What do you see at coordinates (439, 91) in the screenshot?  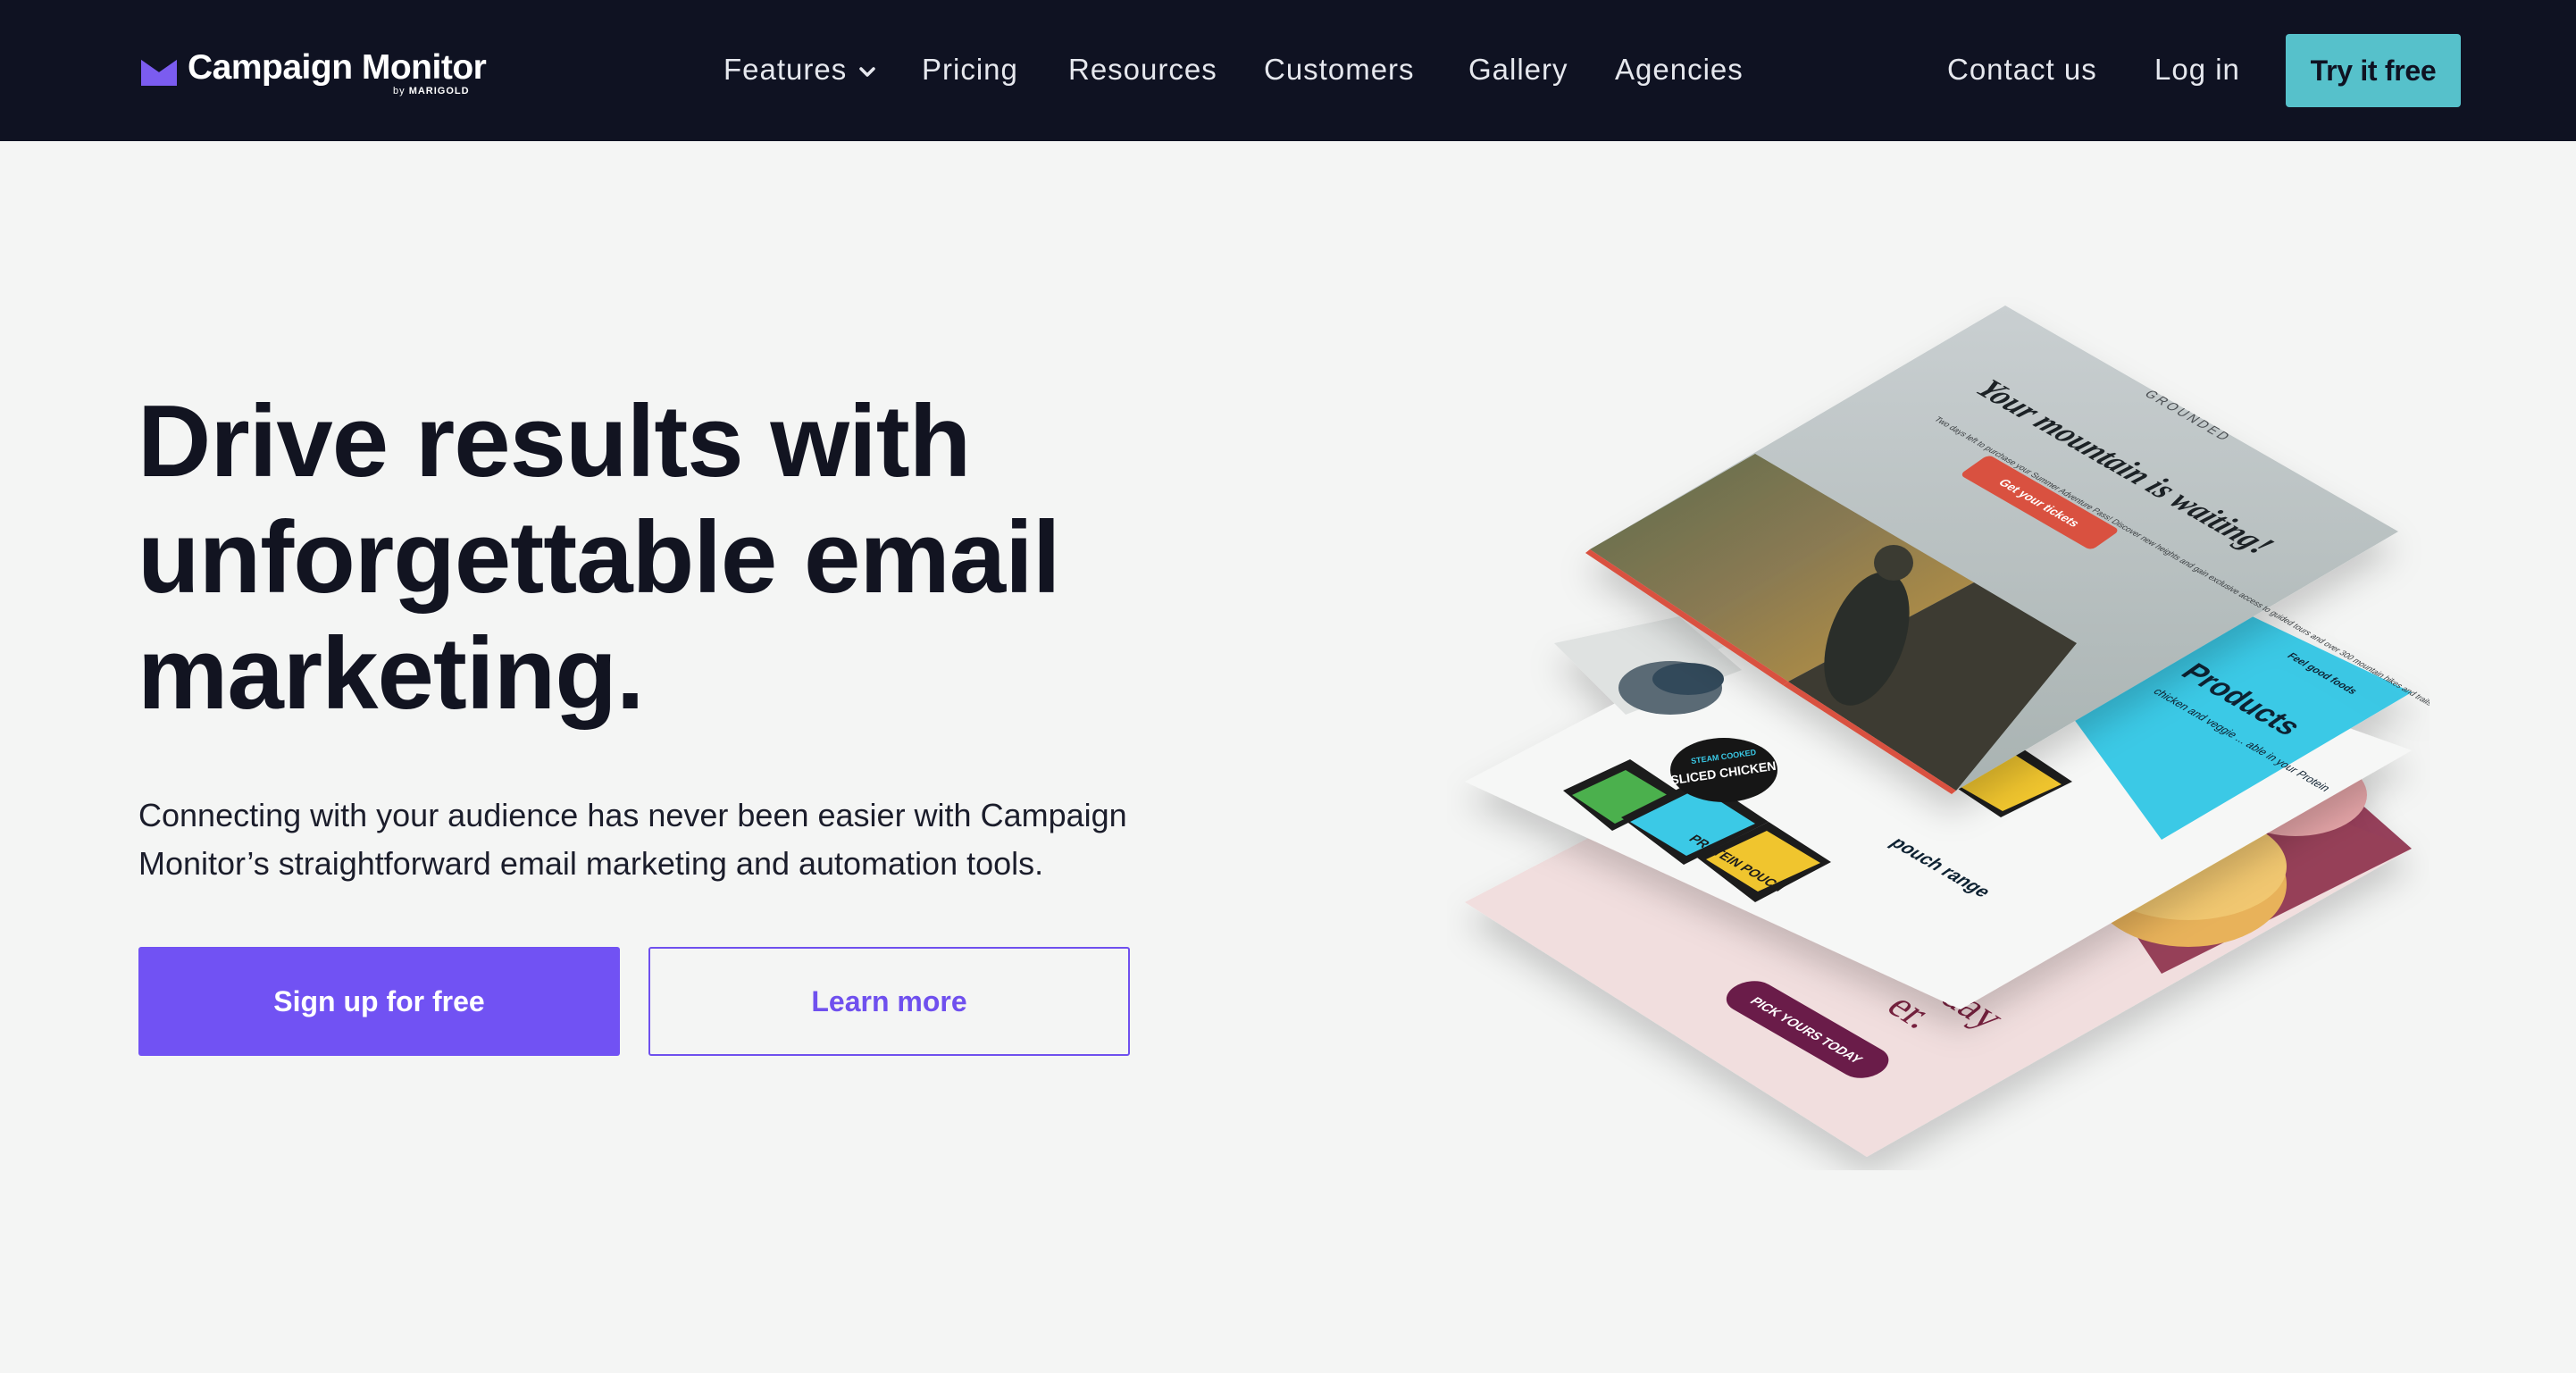 I see `logo-parent-brand: MARIGOLD` at bounding box center [439, 91].